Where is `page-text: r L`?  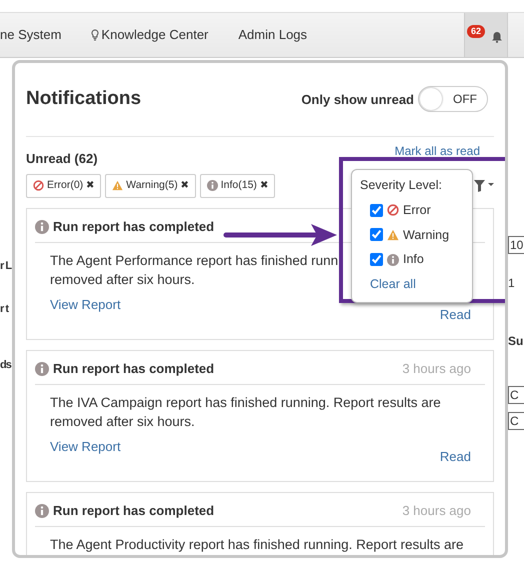
page-text: r L is located at coordinates (6, 266).